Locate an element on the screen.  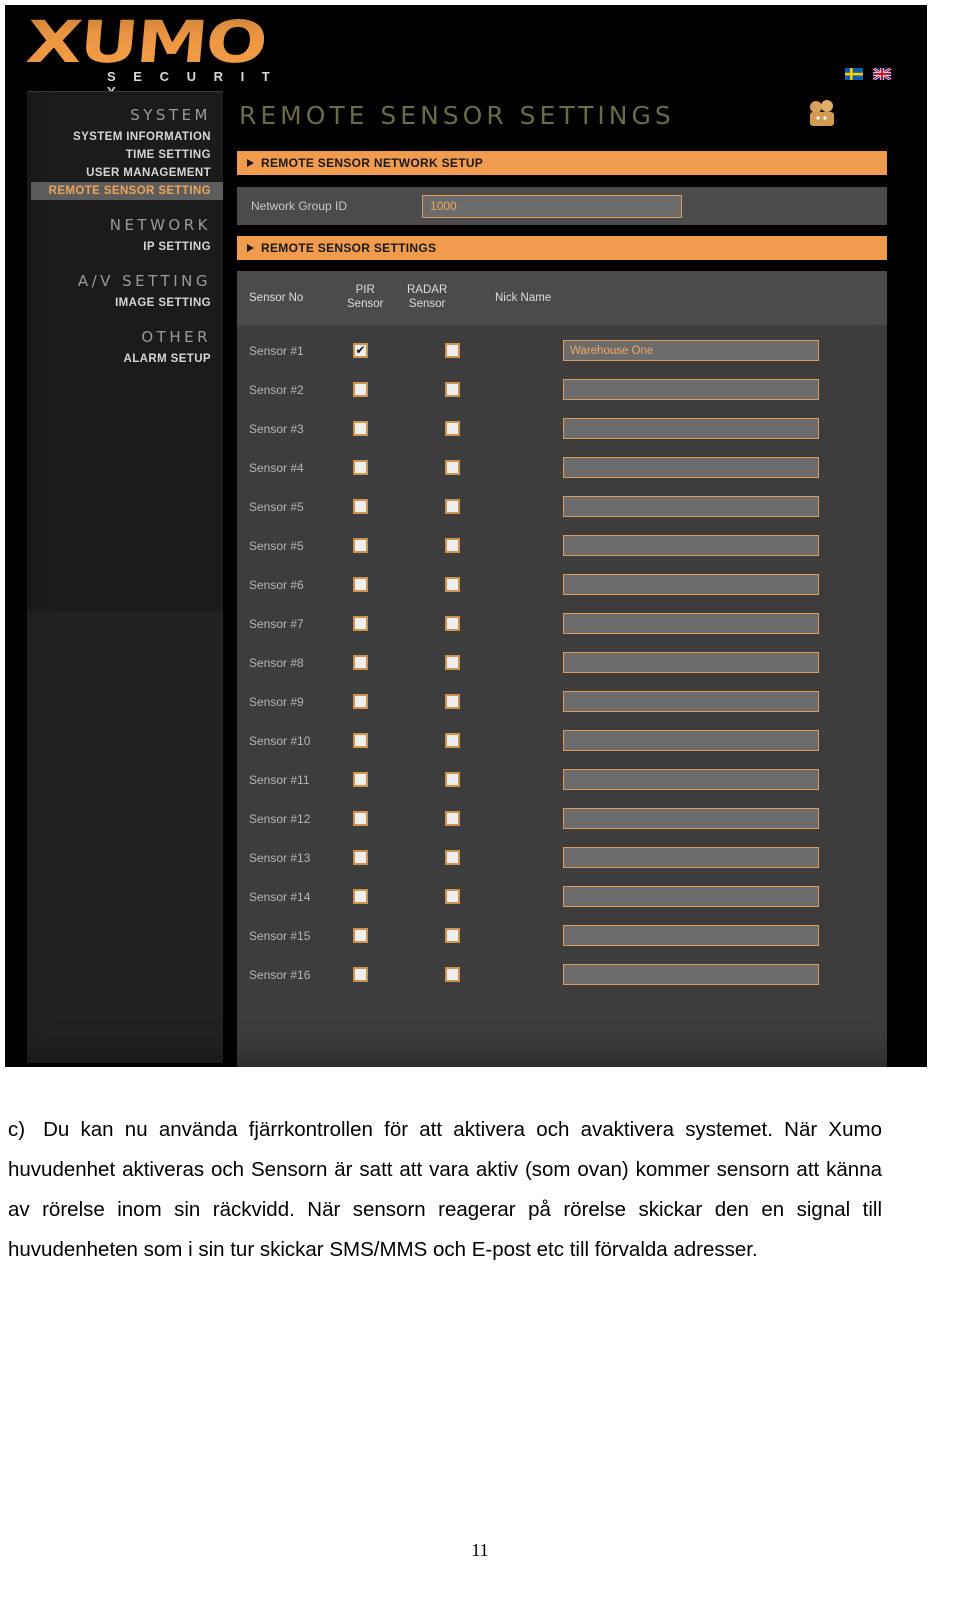
network-group-id-label: Network Group ID is located at coordinates (299, 206).